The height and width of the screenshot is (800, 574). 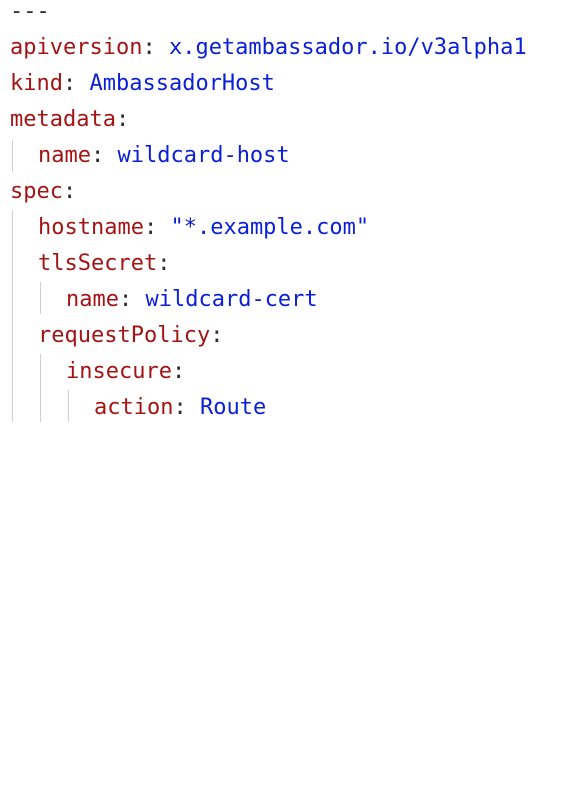 I want to click on indent-guide-tlssecret, so click(x=40, y=298).